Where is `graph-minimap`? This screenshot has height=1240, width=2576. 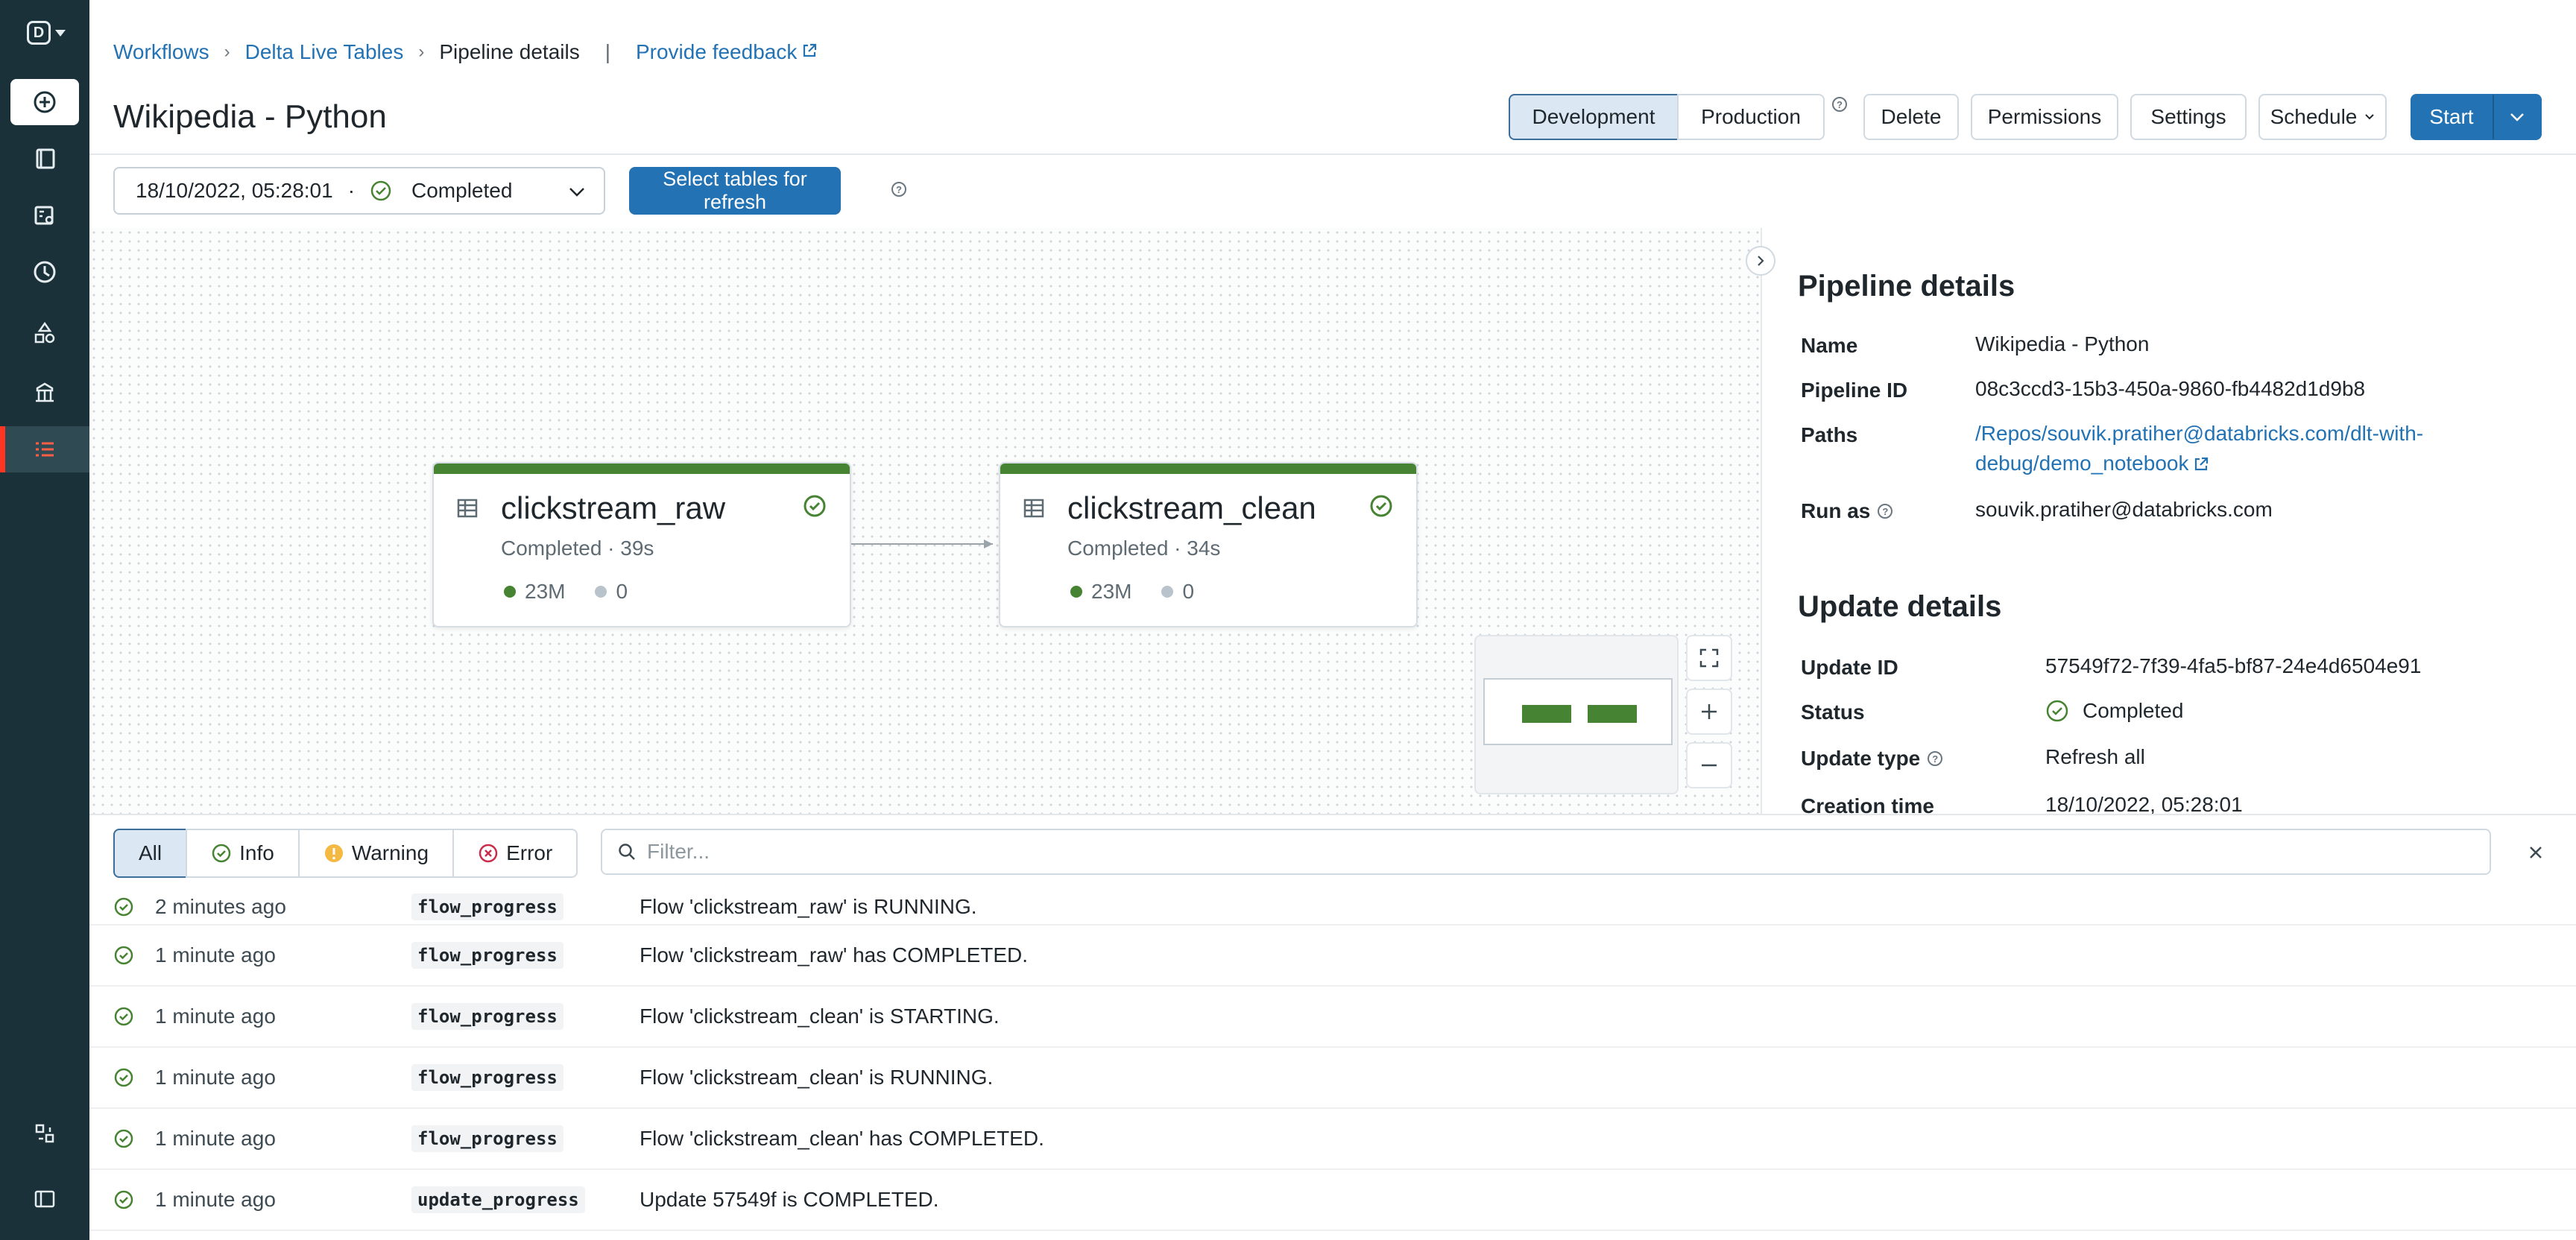
graph-minimap is located at coordinates (1577, 715).